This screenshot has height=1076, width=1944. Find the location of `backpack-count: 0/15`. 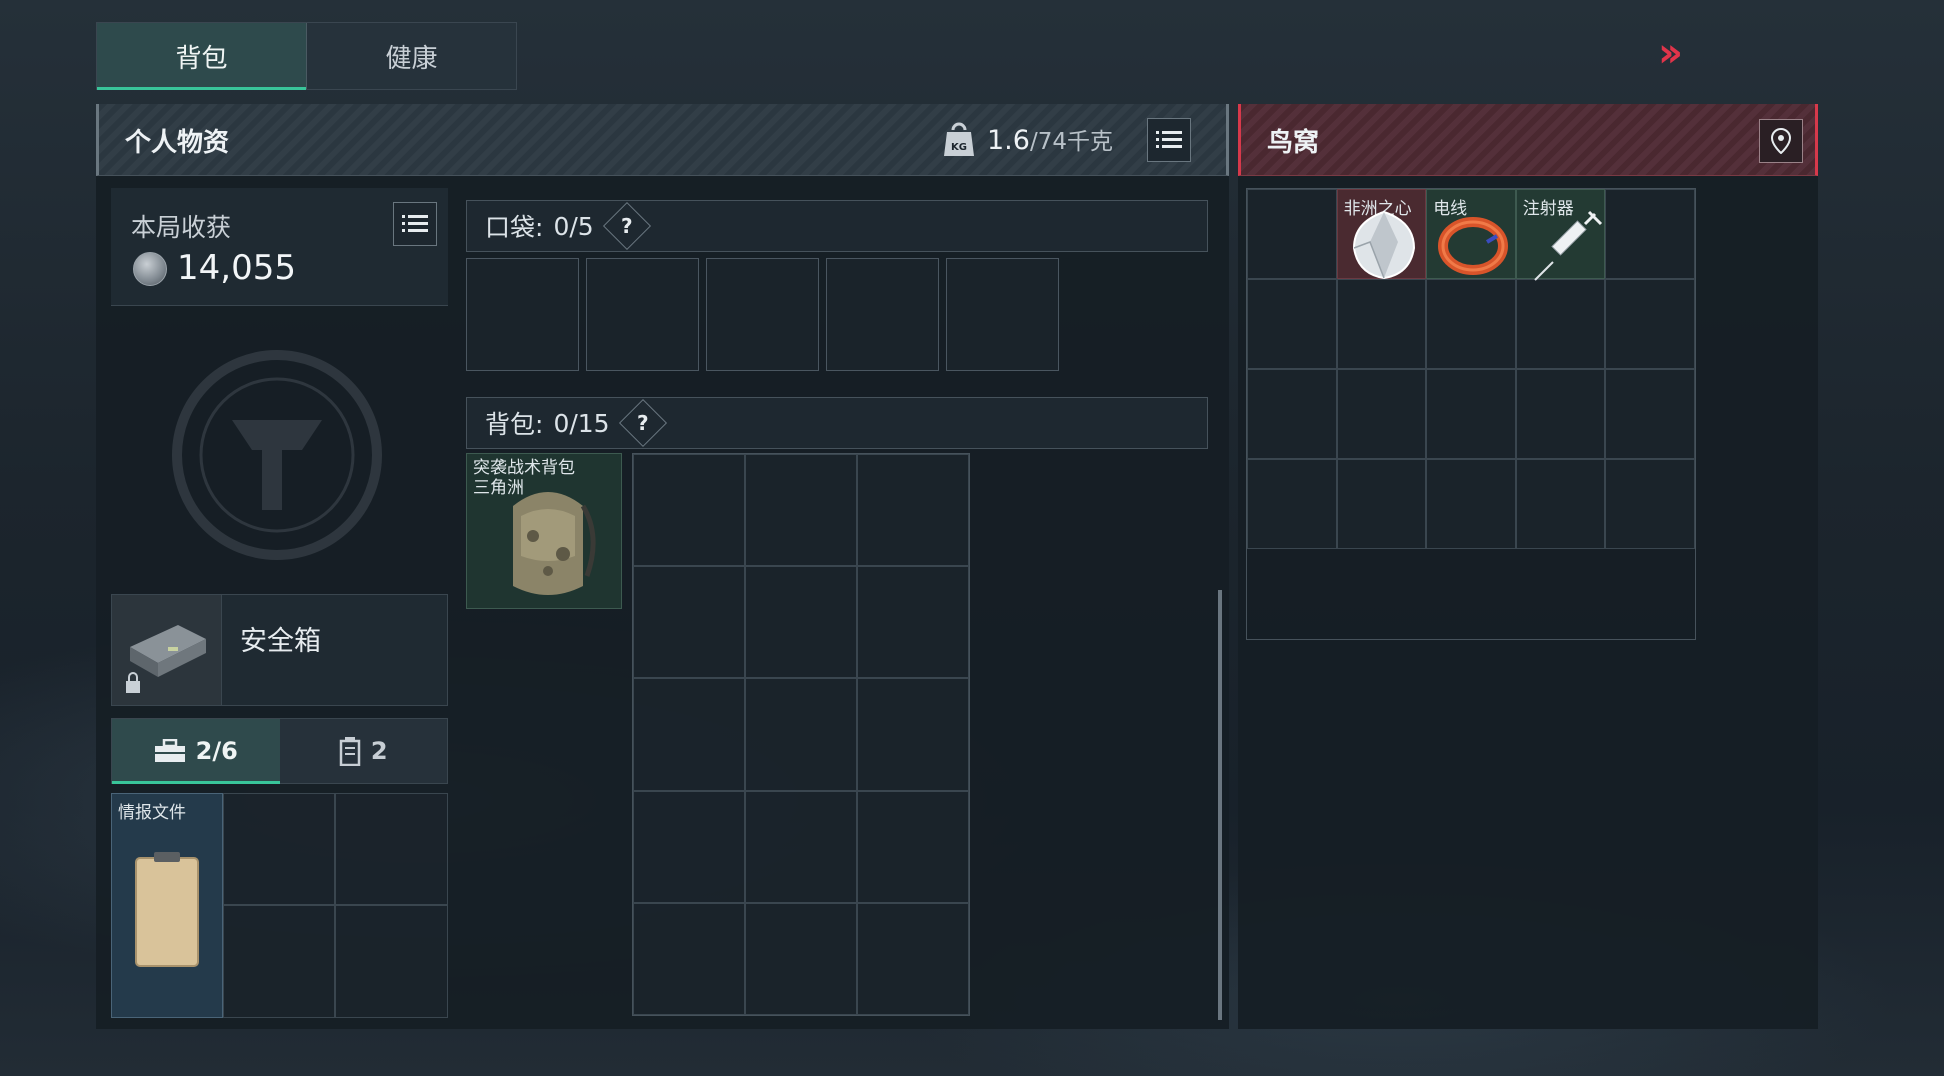

backpack-count: 0/15 is located at coordinates (581, 423).